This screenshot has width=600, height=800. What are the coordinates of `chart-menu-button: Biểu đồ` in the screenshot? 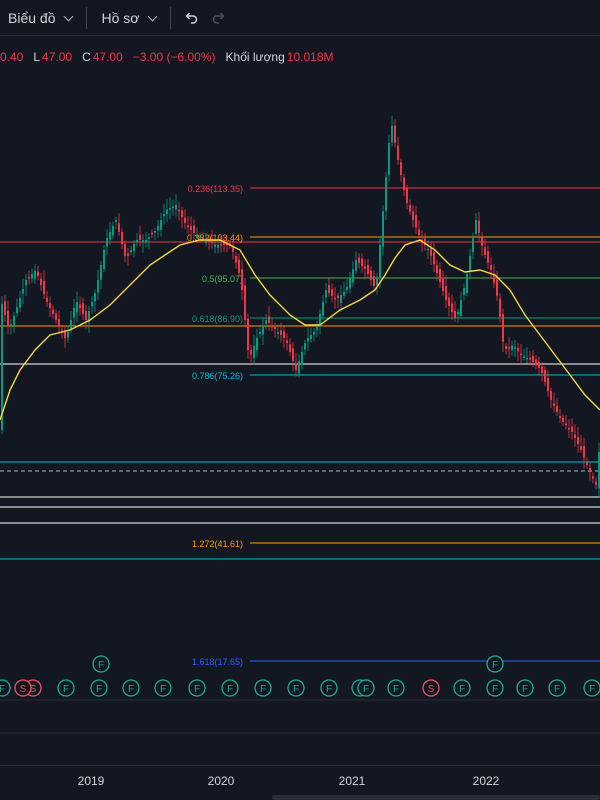 It's located at (40, 18).